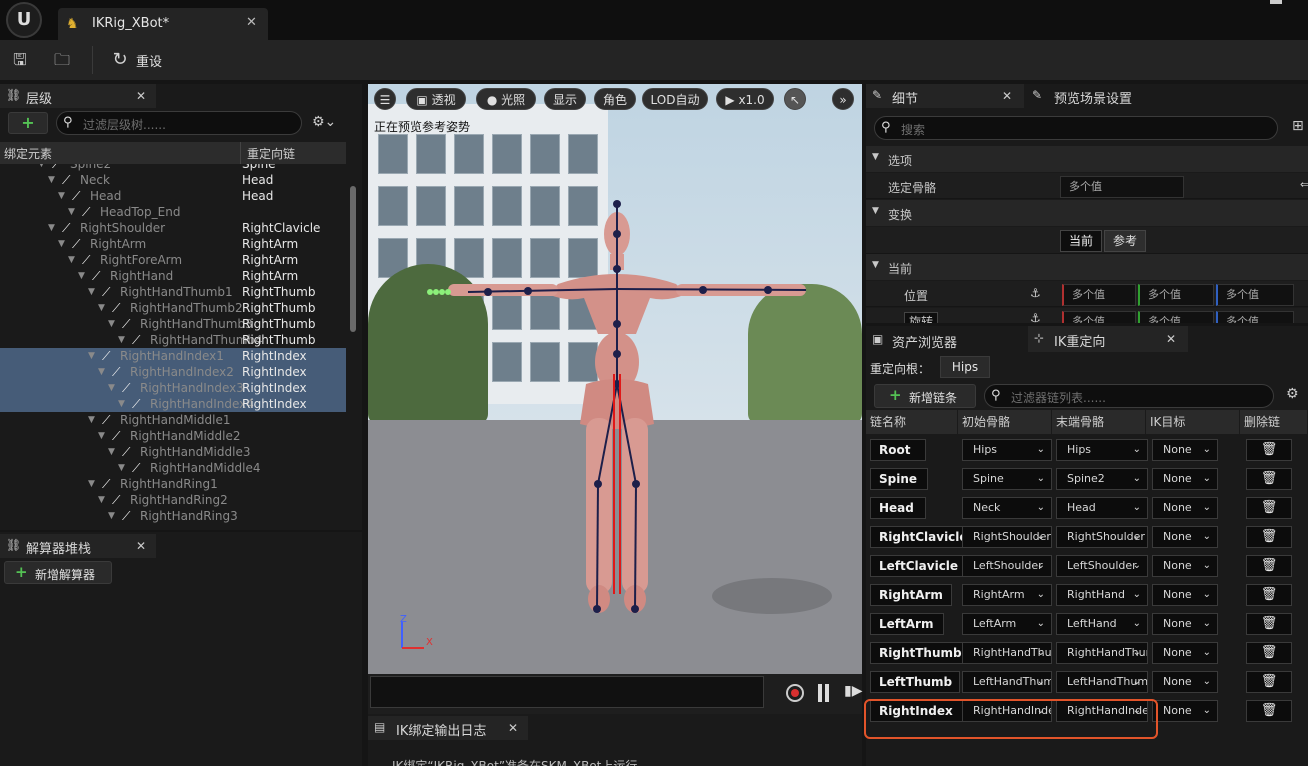 The image size is (1308, 766). Describe the element at coordinates (78, 546) in the screenshot. I see `solver-stack-tab: ⛓ 解算器堆栈 ✕` at that location.